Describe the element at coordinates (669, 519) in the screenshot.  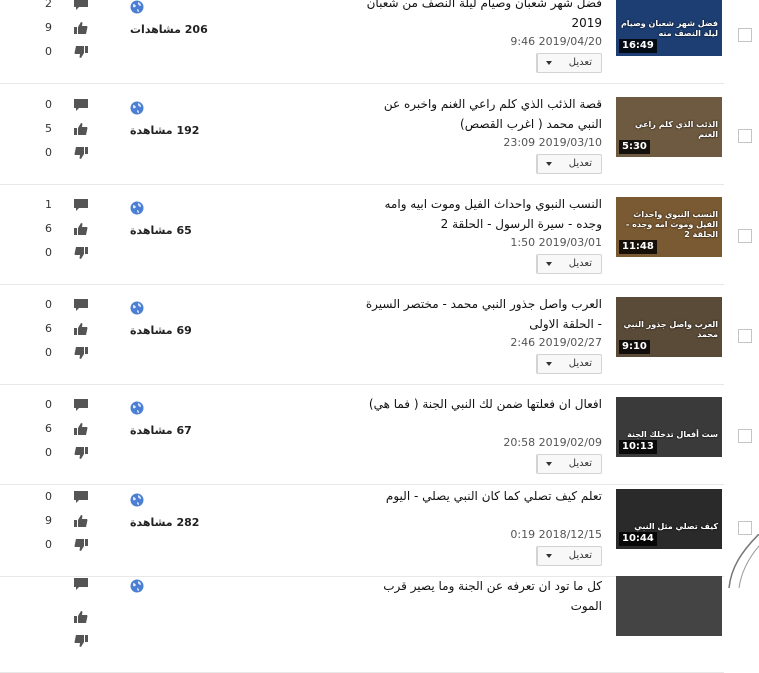
I see `video-thumbnail: كيف تصلي مثل النبي 10:44` at that location.